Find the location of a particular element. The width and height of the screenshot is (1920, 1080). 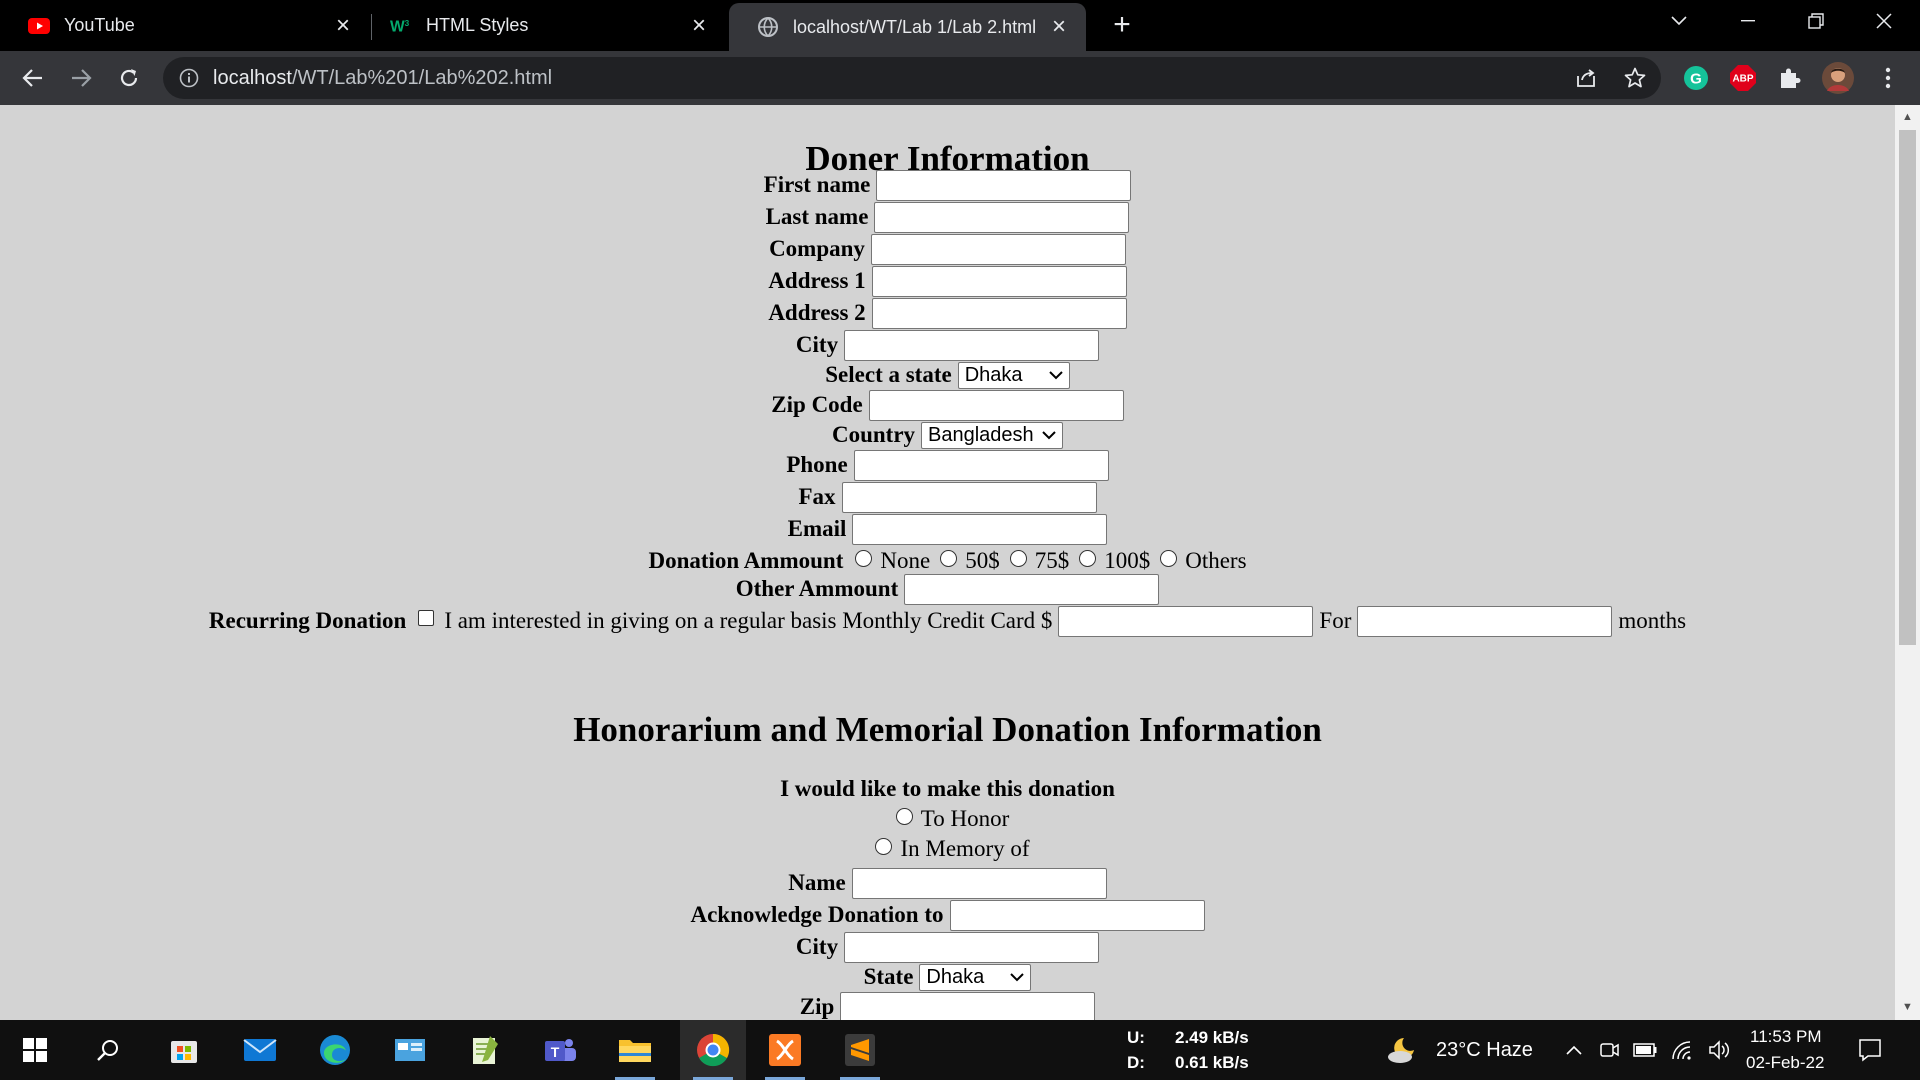

meet-now-icon is located at coordinates (1609, 1050).